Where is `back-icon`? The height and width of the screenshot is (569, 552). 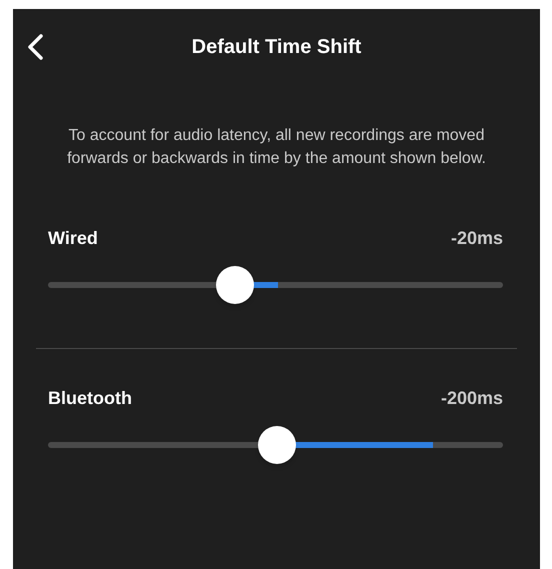
back-icon is located at coordinates (35, 47).